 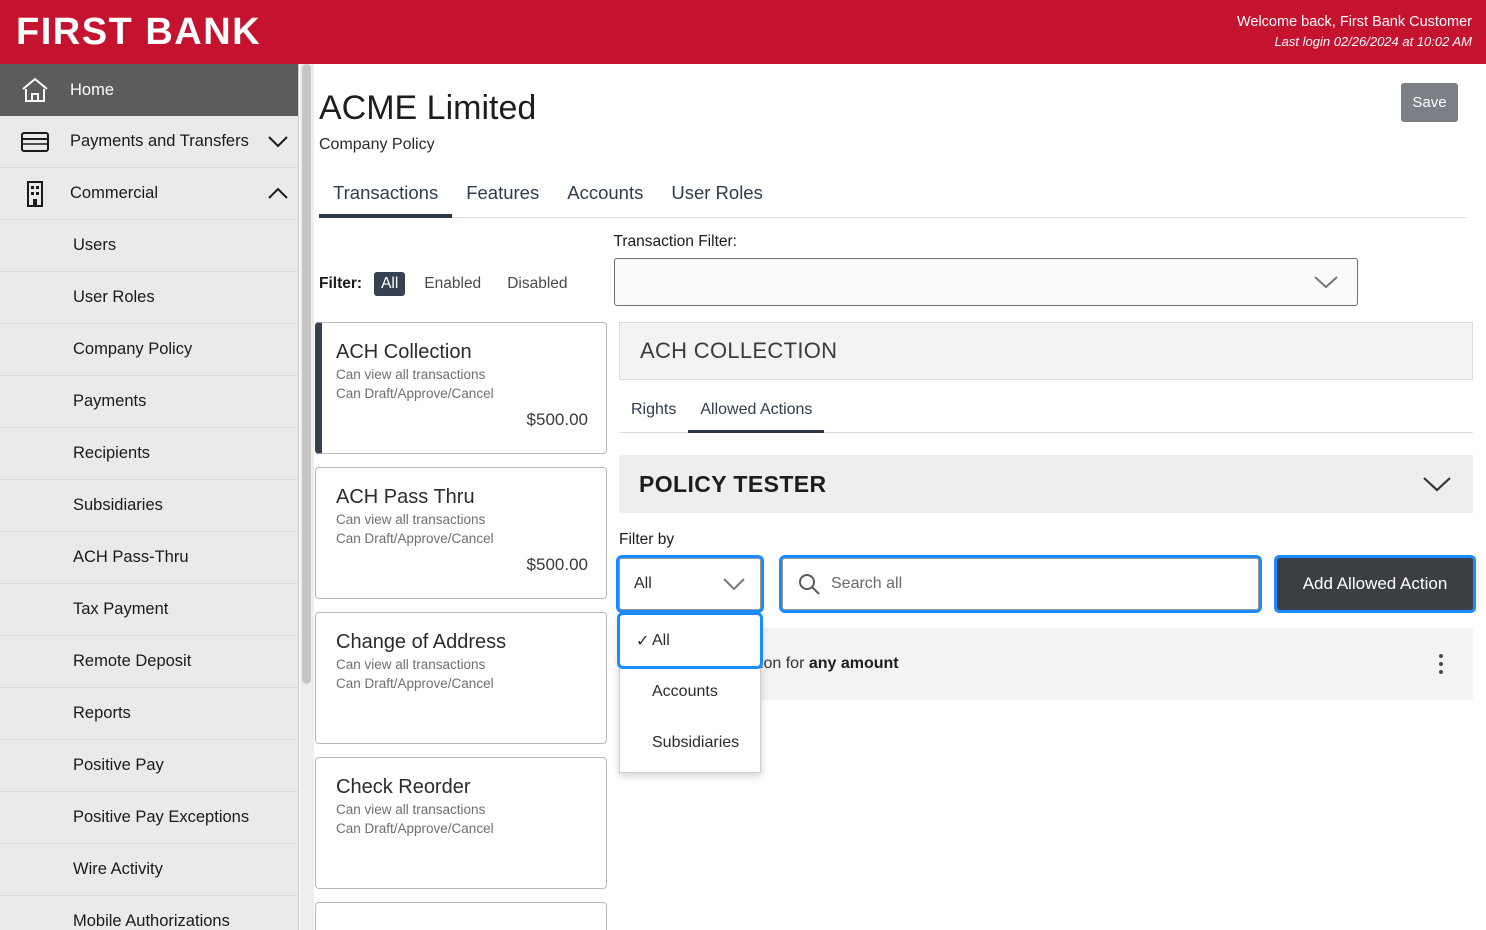 I want to click on page-subtitle: Company Policy, so click(x=377, y=144).